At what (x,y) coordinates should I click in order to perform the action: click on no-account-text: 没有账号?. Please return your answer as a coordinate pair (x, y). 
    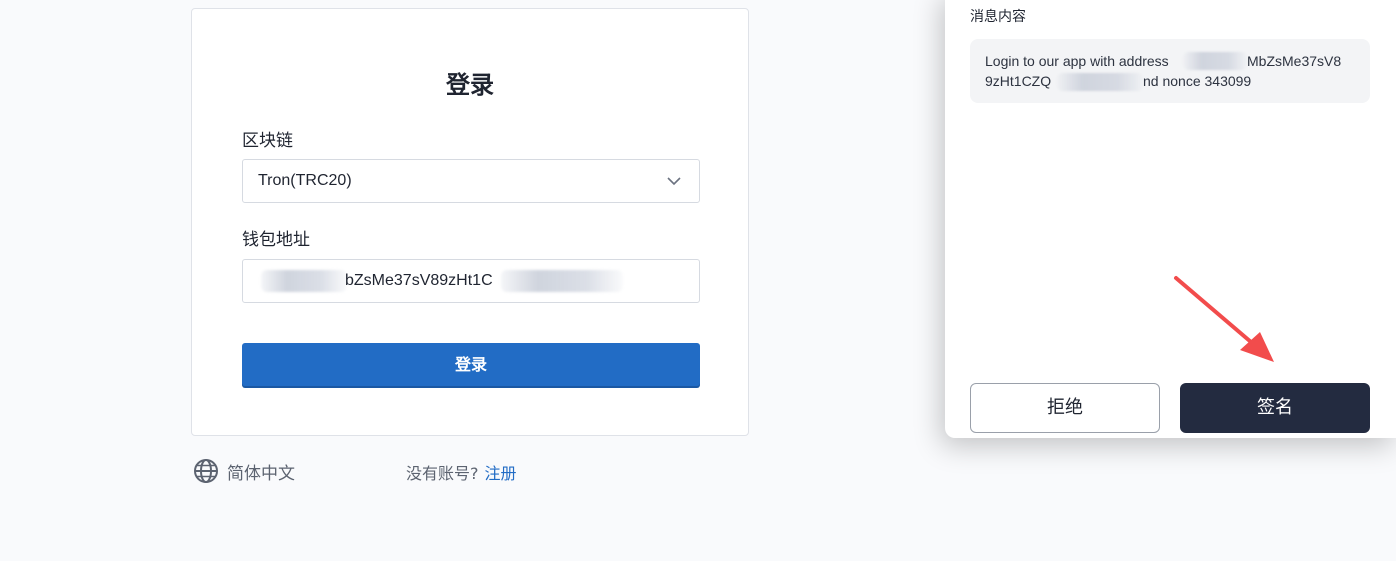
    Looking at the image, I should click on (442, 473).